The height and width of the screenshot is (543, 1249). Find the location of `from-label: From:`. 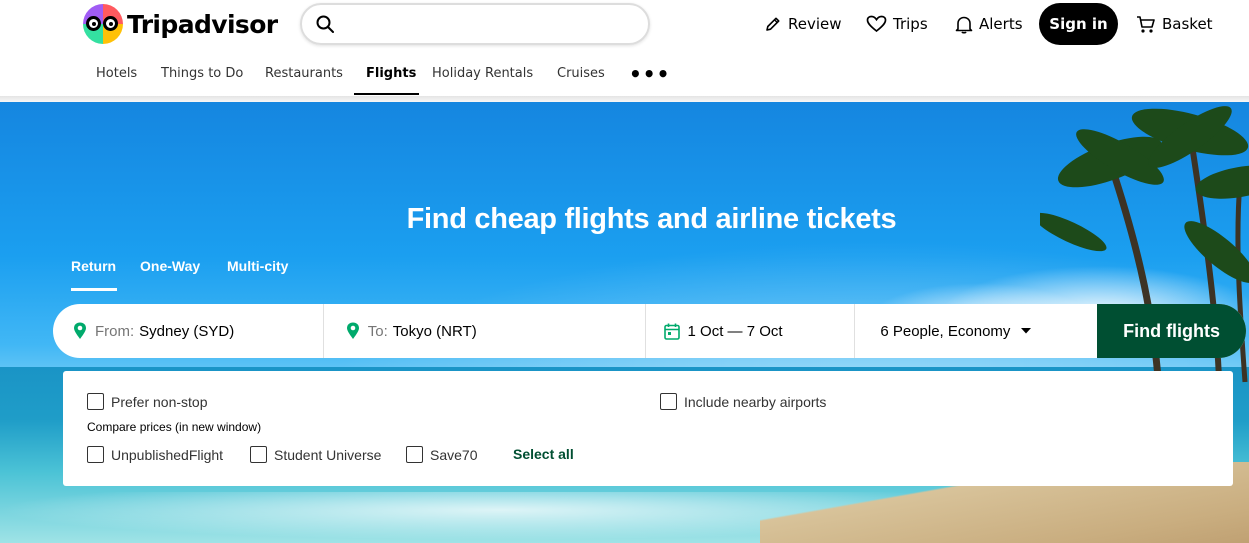

from-label: From: is located at coordinates (115, 331).